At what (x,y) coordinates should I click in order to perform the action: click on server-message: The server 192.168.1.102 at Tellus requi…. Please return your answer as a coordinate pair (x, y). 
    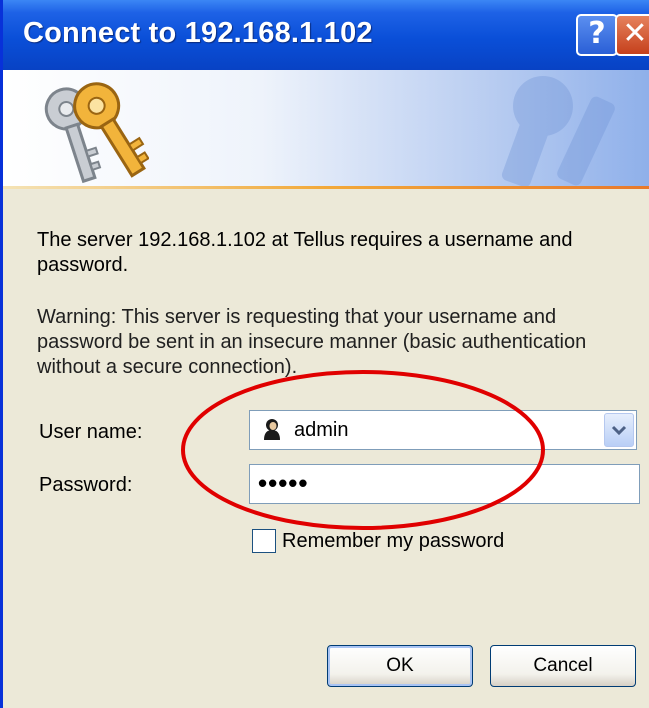
    Looking at the image, I should click on (305, 252).